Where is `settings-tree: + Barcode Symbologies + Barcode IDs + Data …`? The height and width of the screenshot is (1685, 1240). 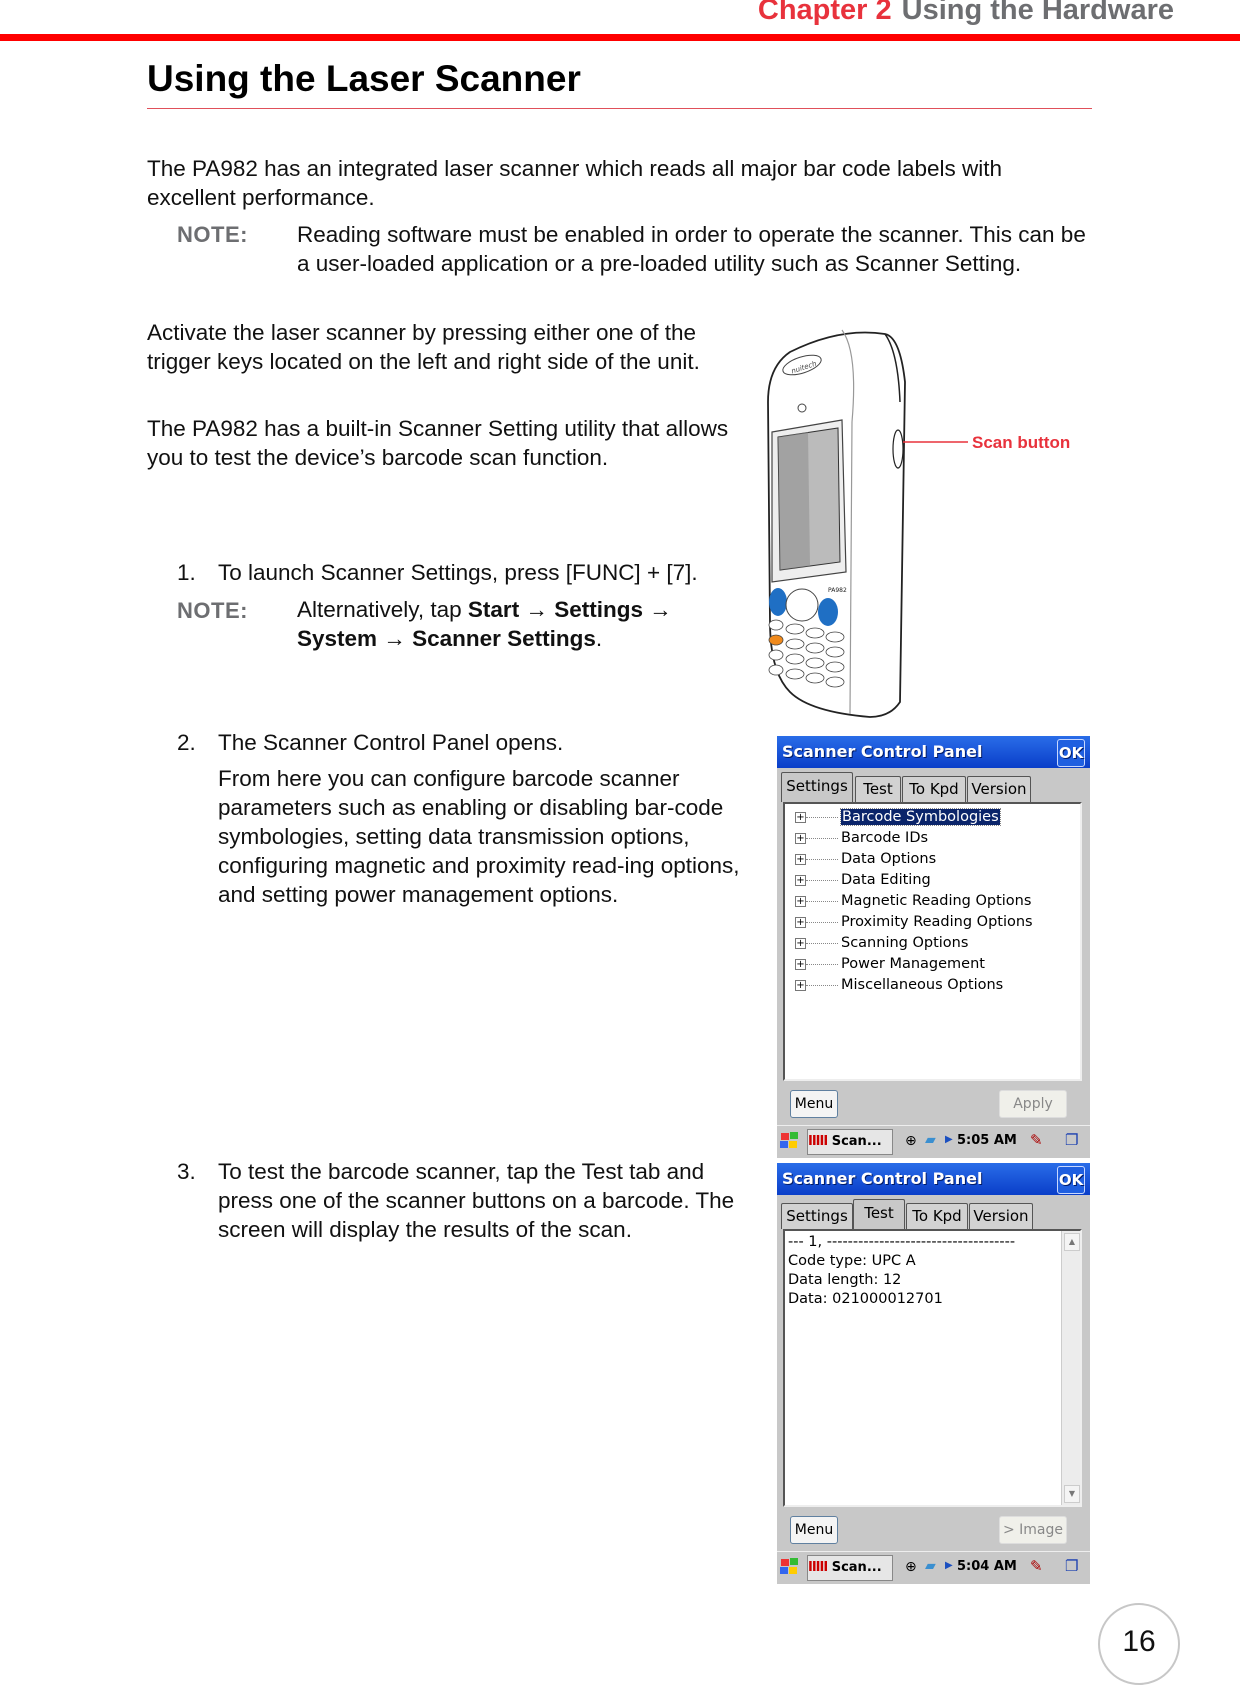 settings-tree: + Barcode Symbologies + Barcode IDs + Data … is located at coordinates (932, 941).